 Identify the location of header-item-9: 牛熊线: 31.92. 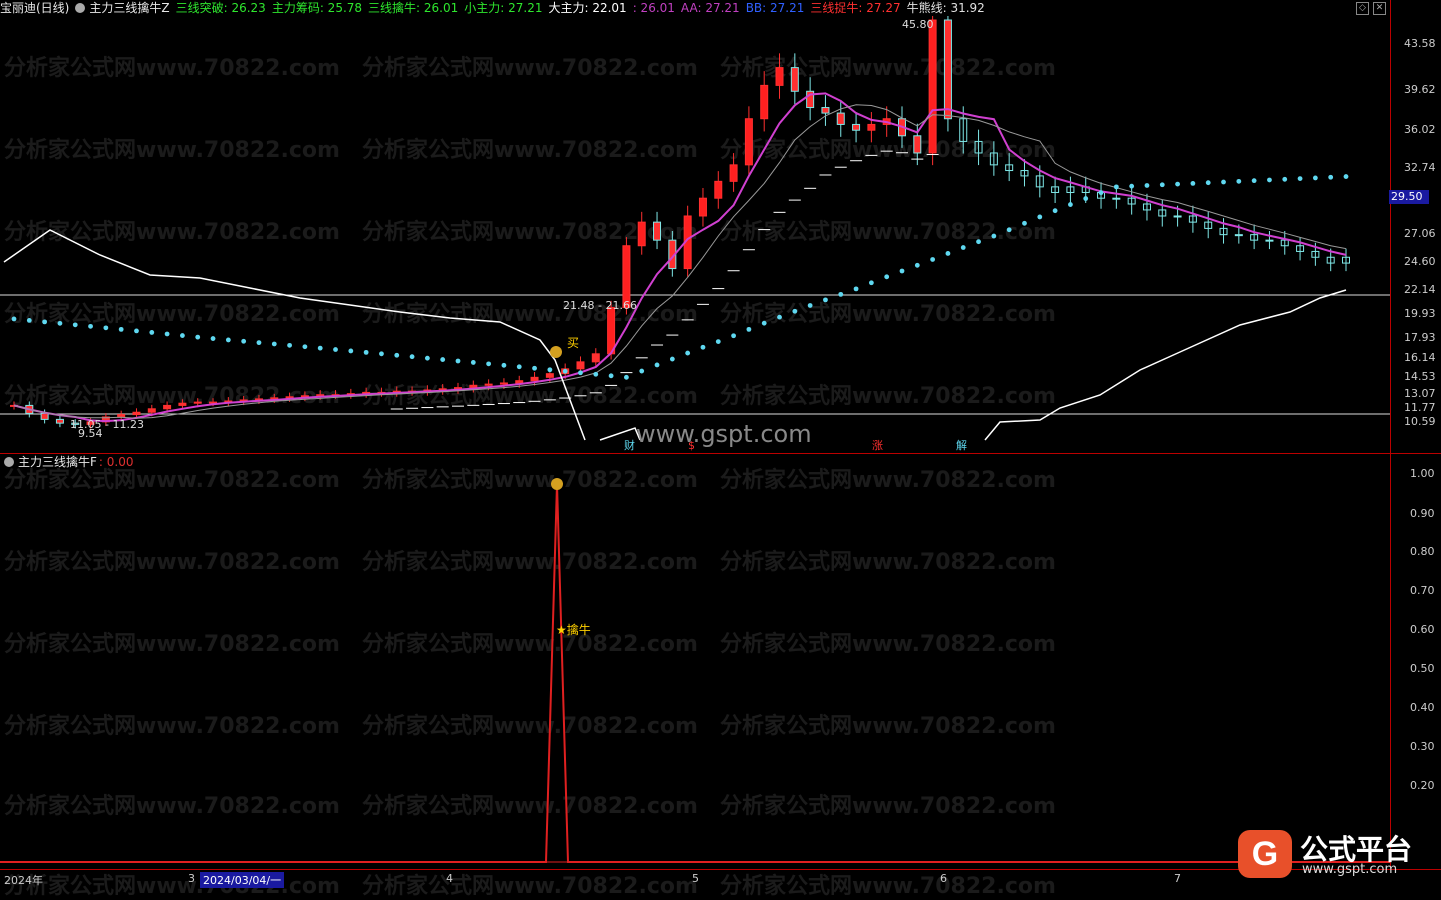
(945, 8).